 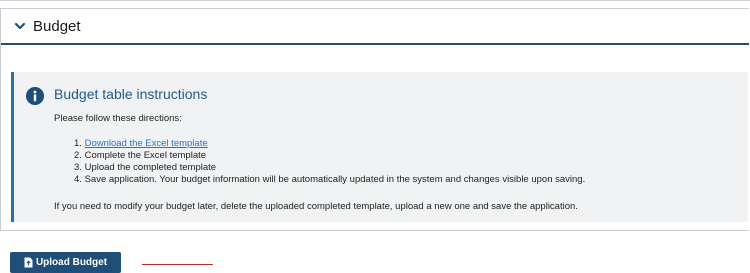 I want to click on step-number: 3., so click(x=78, y=167).